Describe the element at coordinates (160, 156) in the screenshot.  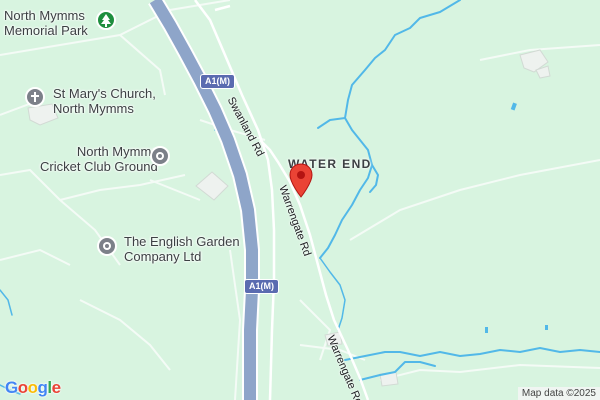
I see `landmark-icon-cricket` at that location.